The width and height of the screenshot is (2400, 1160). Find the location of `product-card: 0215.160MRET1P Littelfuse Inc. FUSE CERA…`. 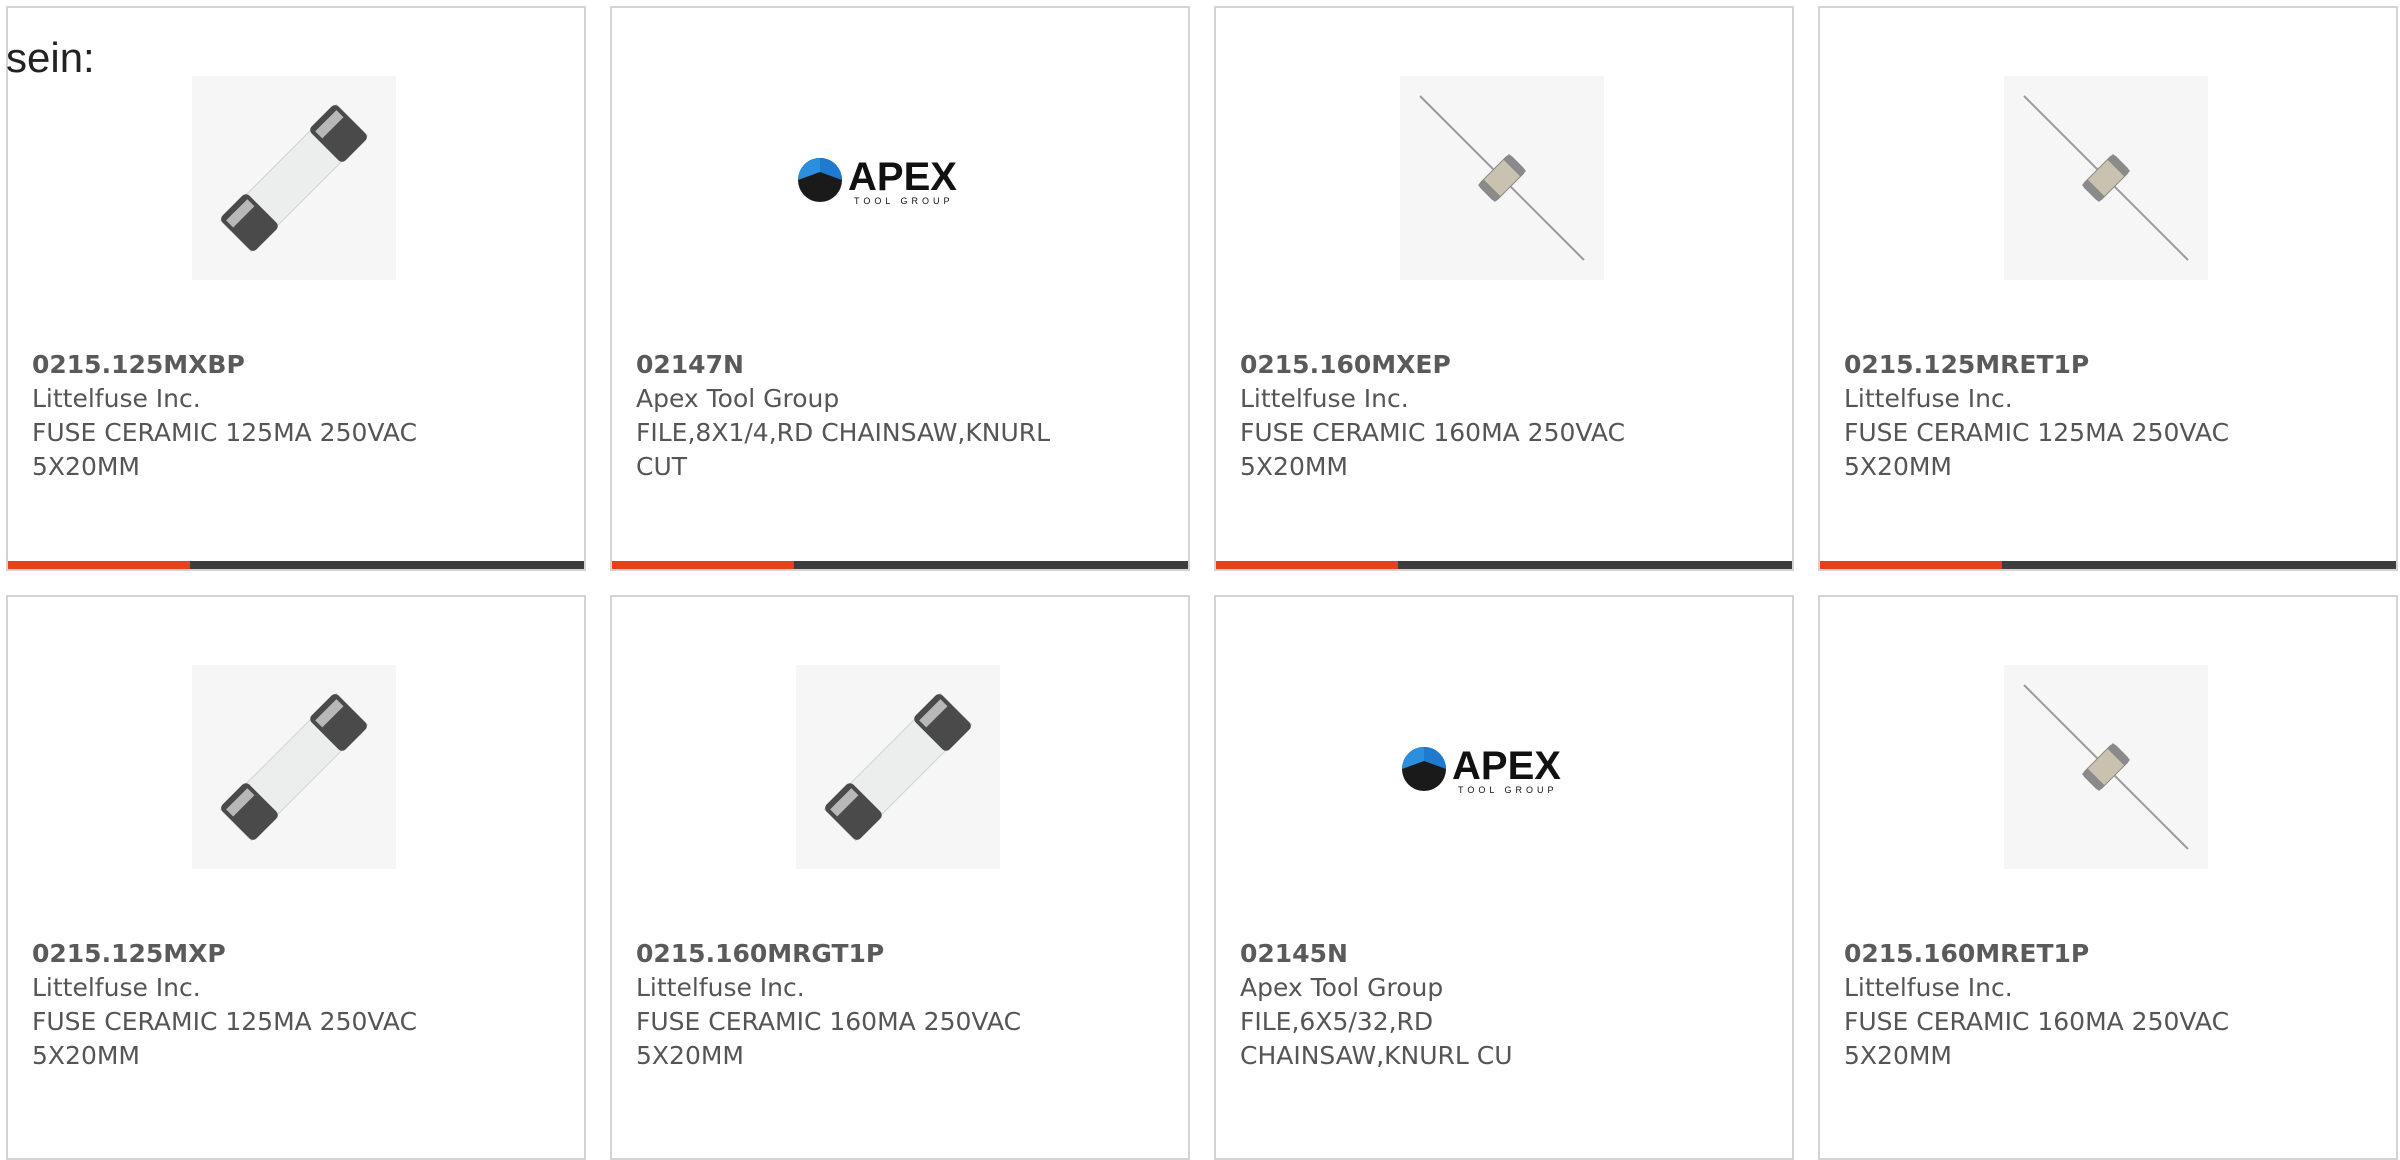

product-card: 0215.160MRET1P Littelfuse Inc. FUSE CERA… is located at coordinates (2108, 877).